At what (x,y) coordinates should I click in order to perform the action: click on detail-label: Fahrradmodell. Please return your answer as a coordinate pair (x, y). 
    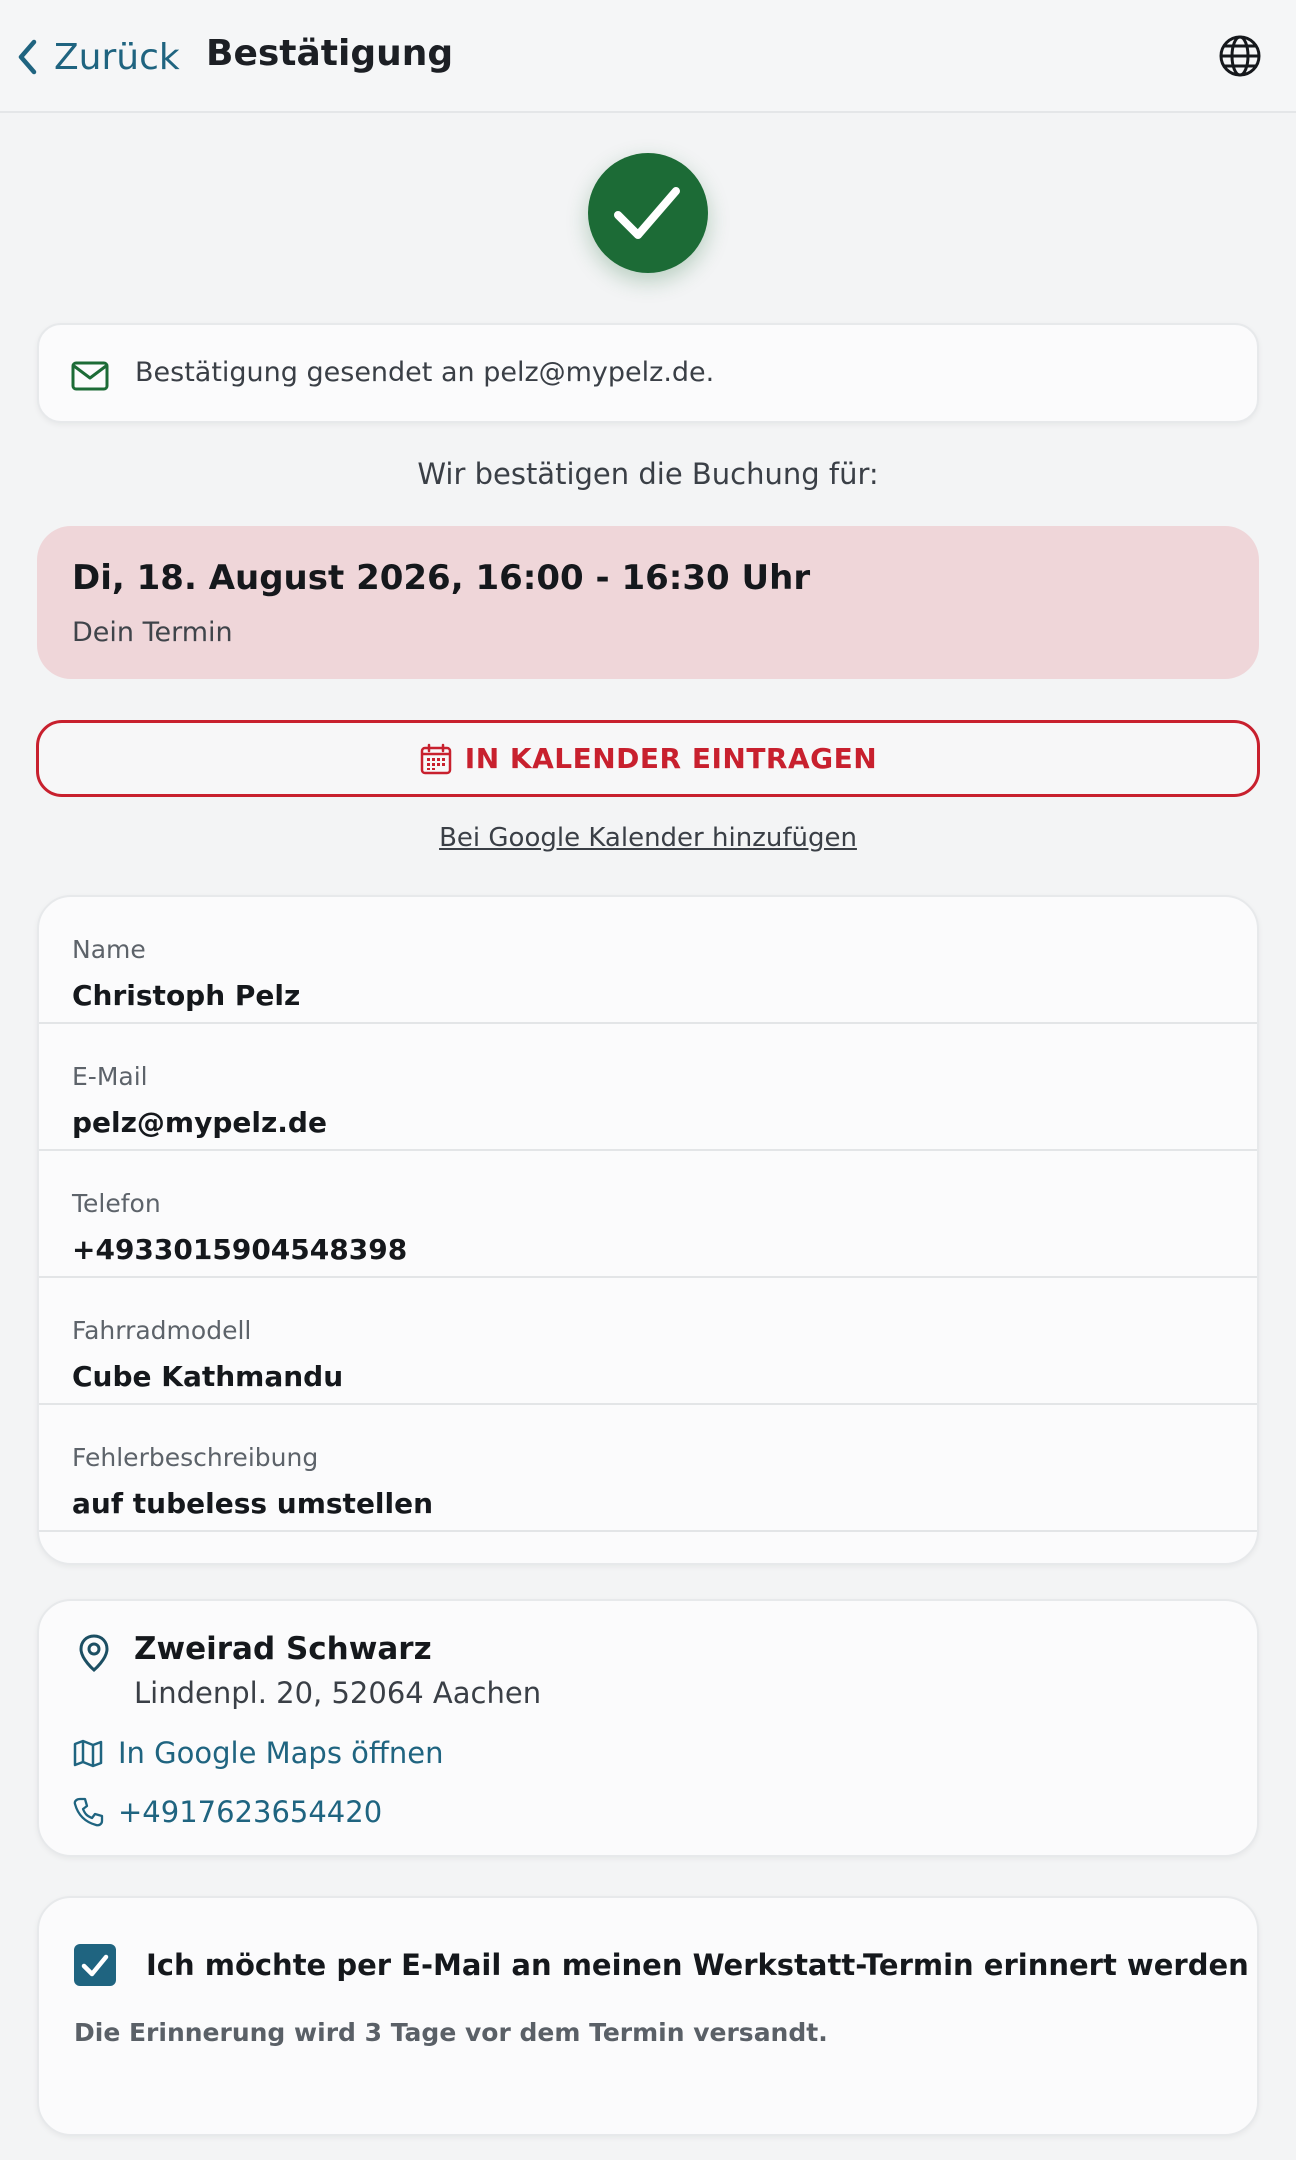
    Looking at the image, I should click on (162, 1330).